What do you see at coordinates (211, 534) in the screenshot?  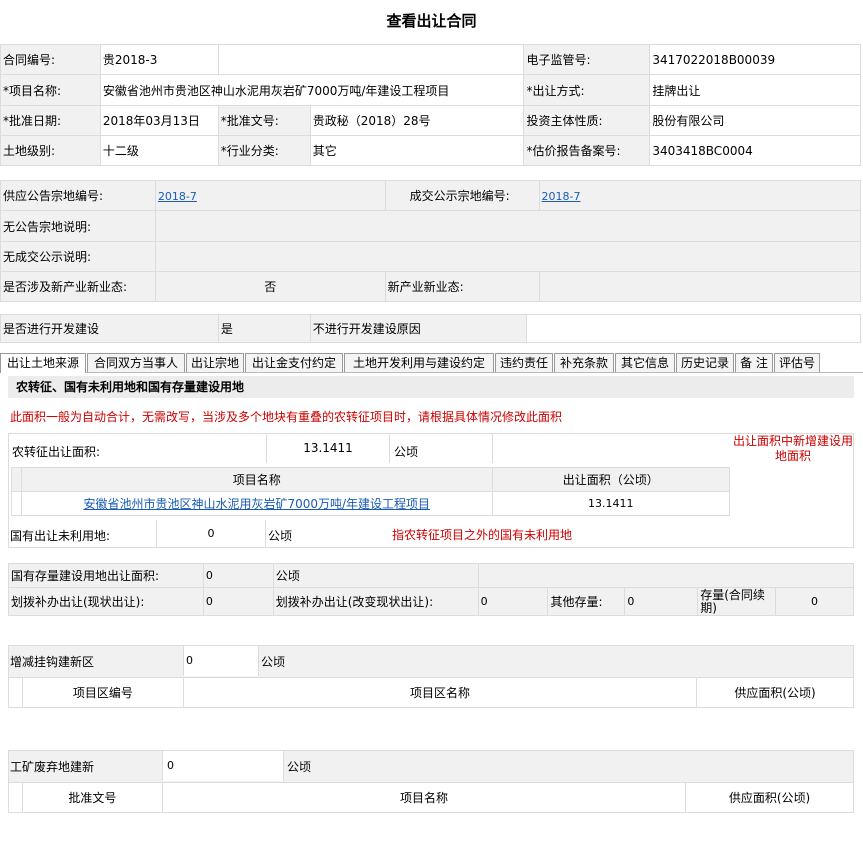 I see `state-unused-value: 0` at bounding box center [211, 534].